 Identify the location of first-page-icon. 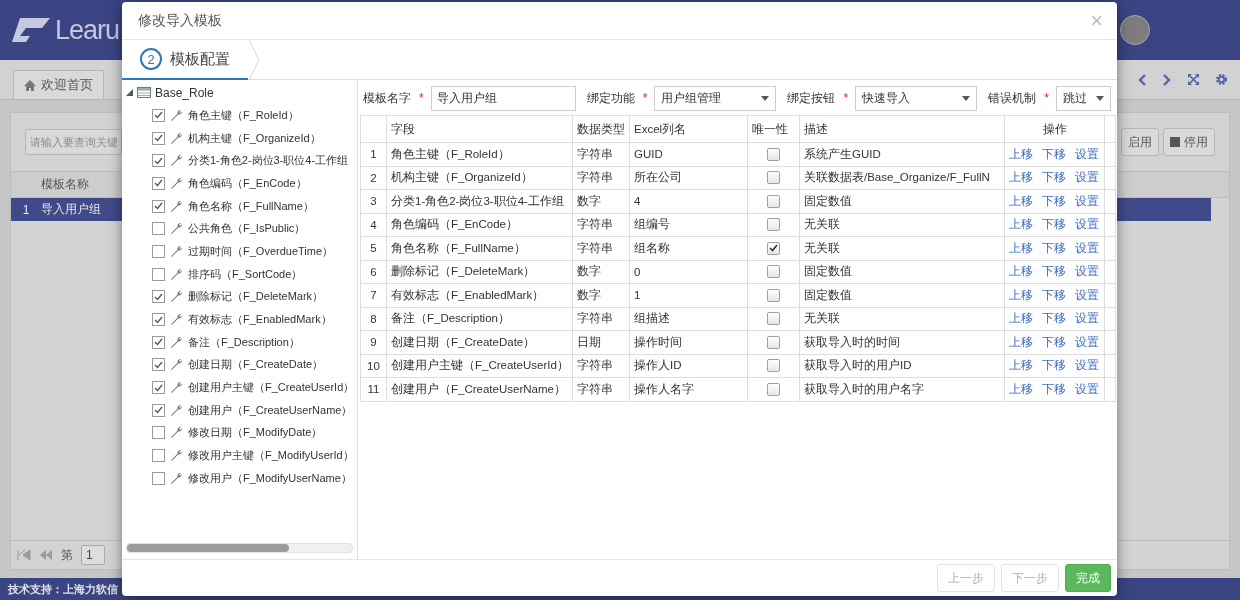
(24, 555).